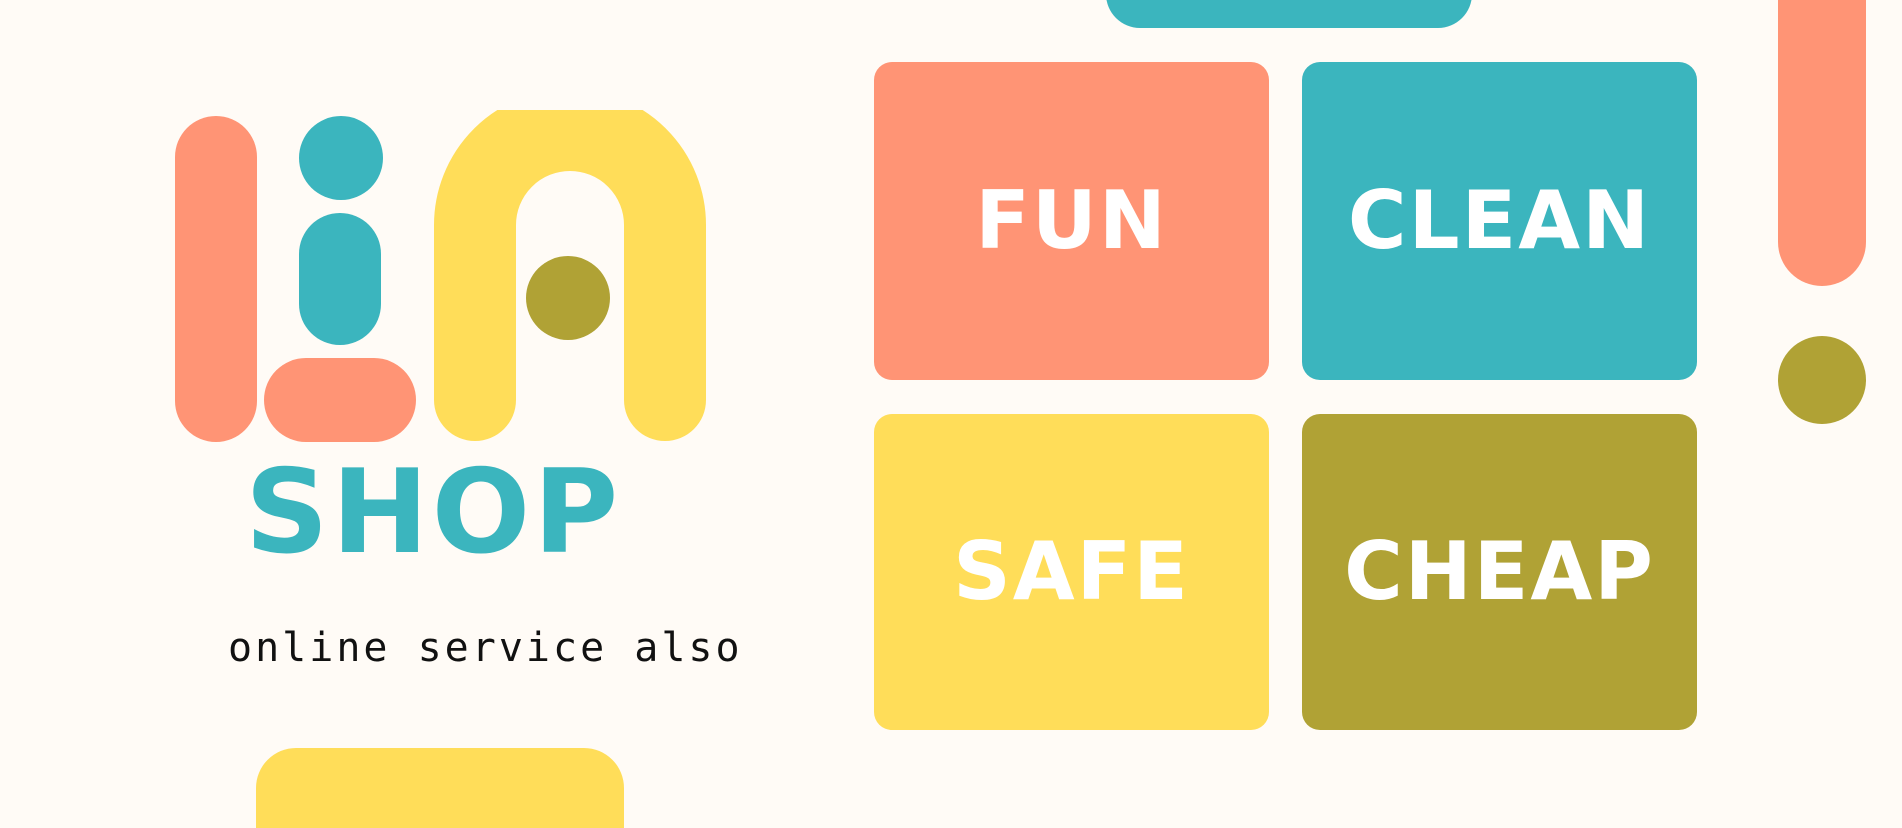  I want to click on tile-fun: FUN, so click(1071, 221).